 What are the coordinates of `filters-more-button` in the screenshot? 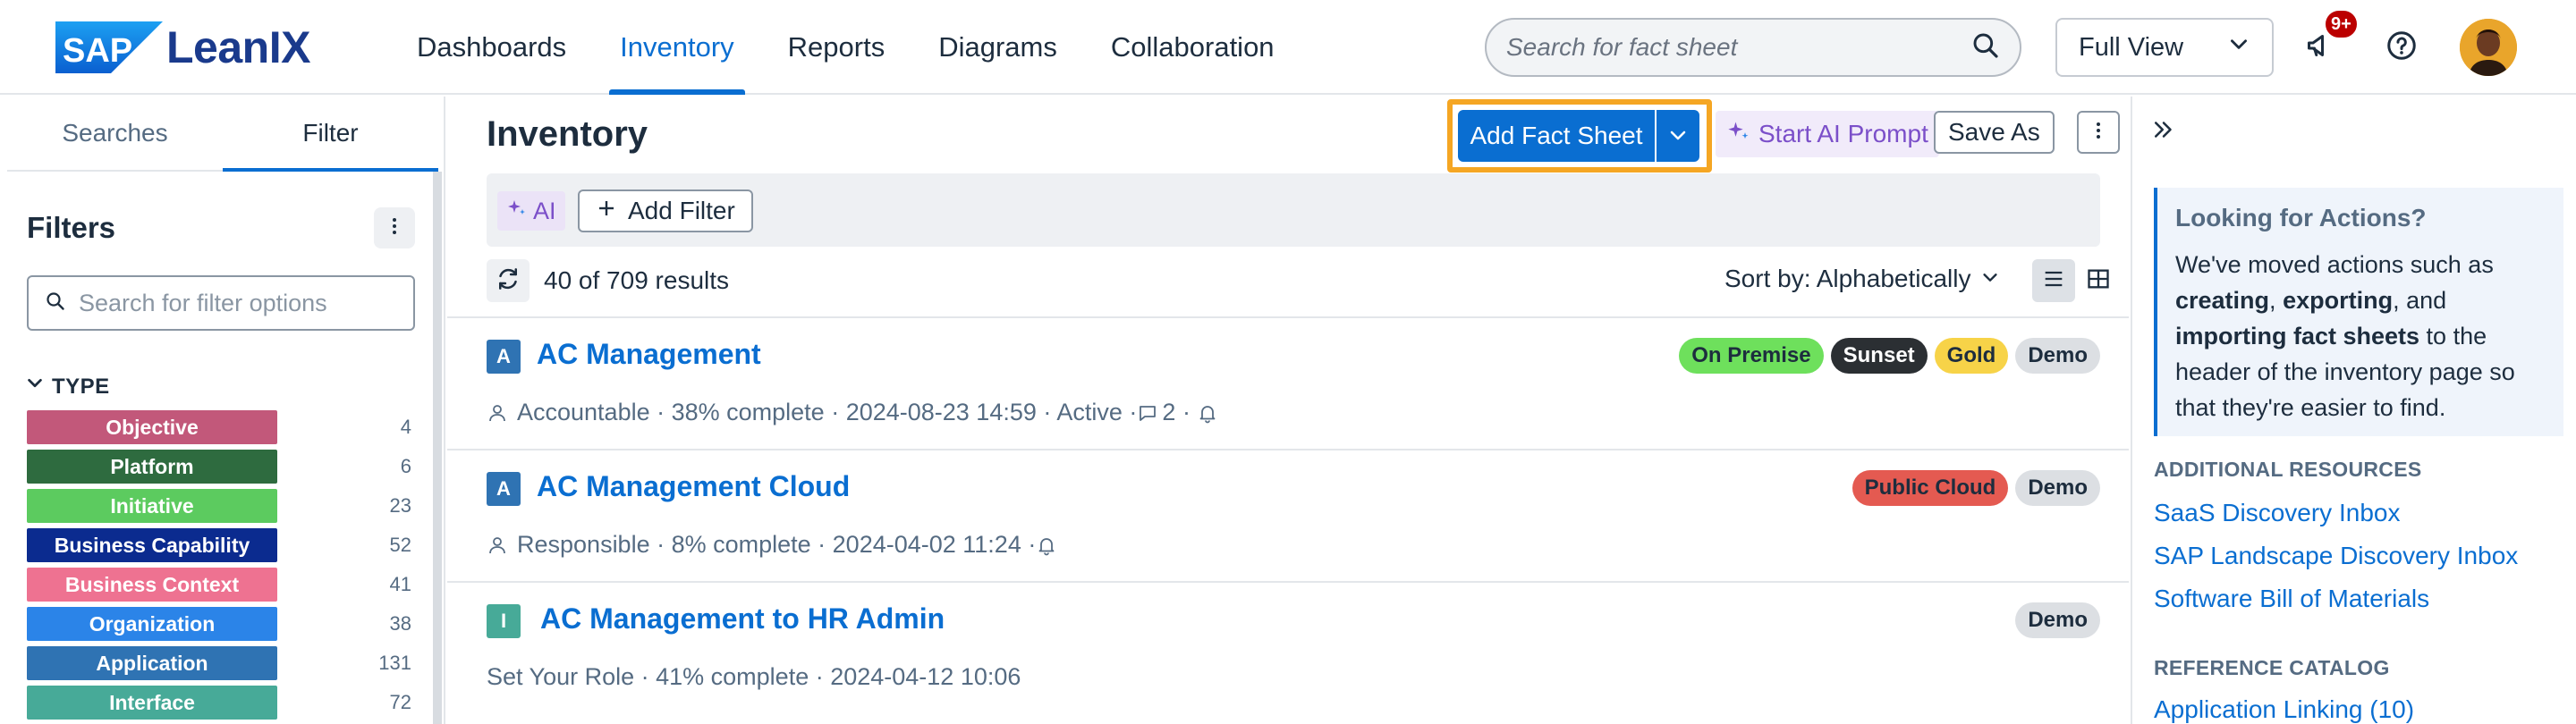 It's located at (394, 227).